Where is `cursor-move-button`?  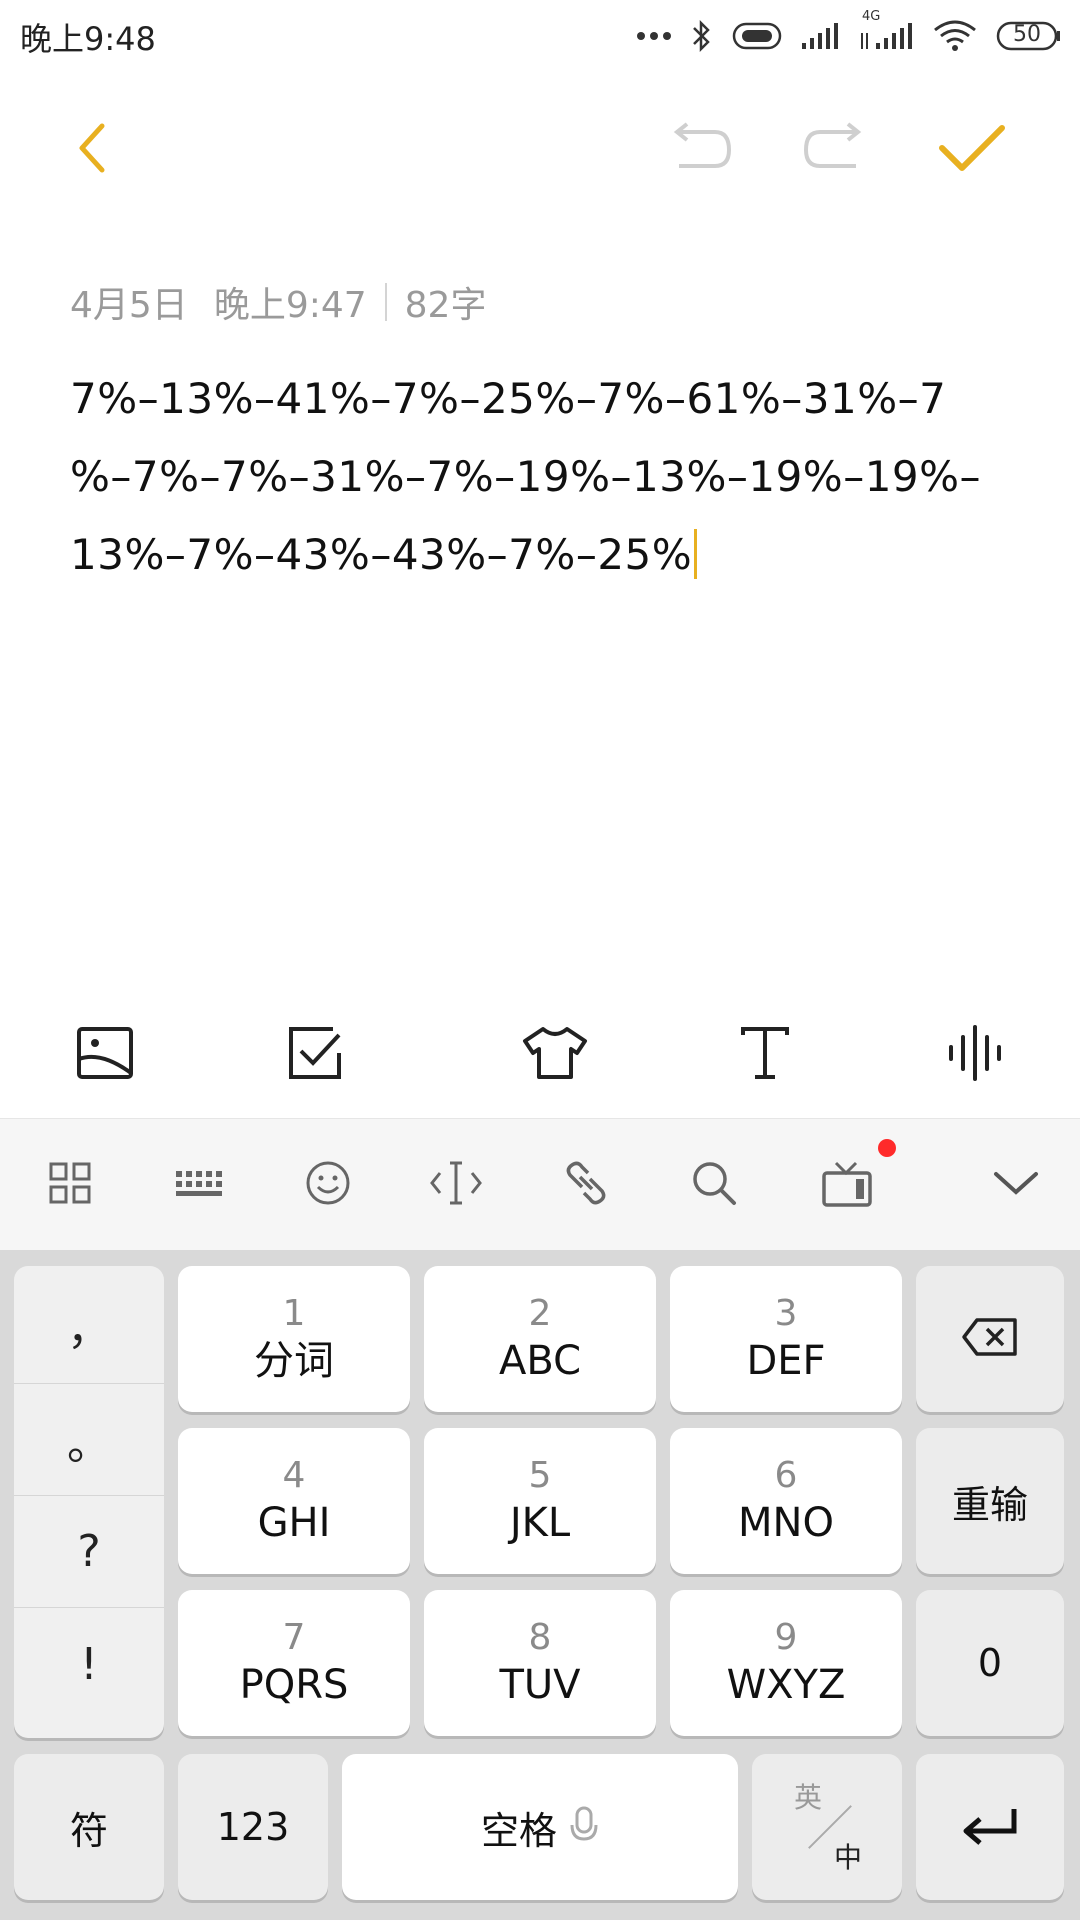
cursor-move-button is located at coordinates (456, 1185).